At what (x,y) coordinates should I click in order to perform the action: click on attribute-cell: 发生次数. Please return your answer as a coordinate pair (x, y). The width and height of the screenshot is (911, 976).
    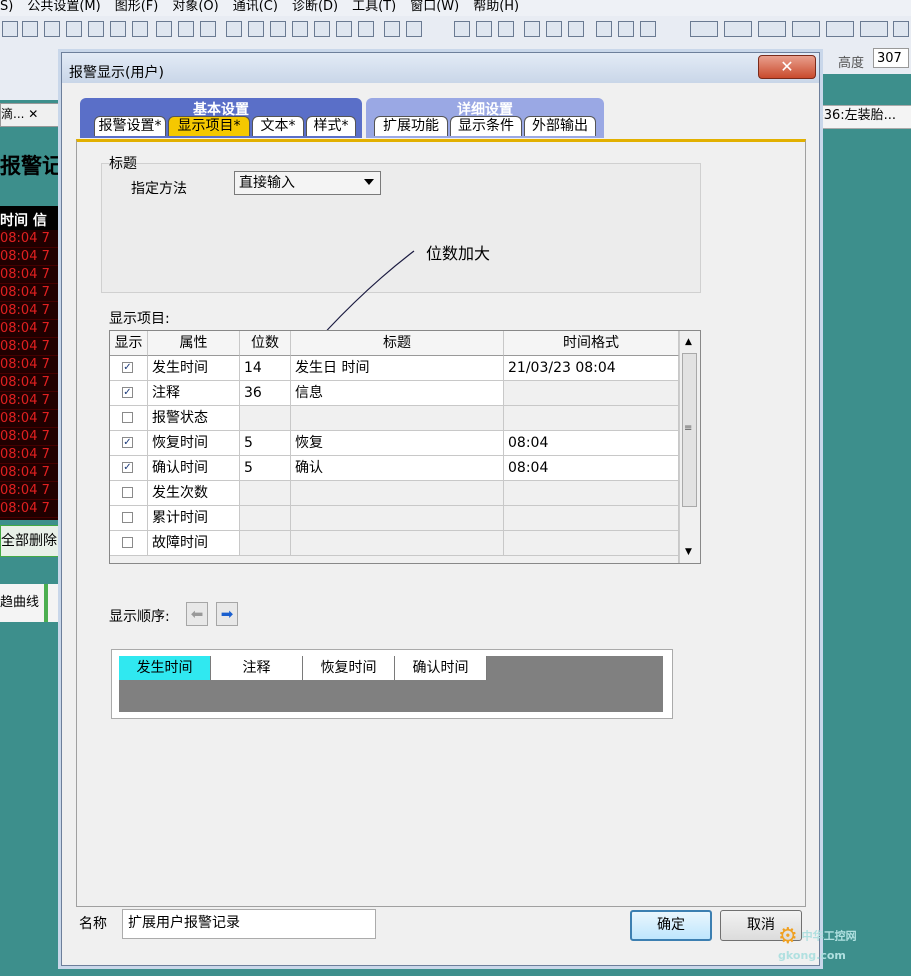
    Looking at the image, I should click on (194, 493).